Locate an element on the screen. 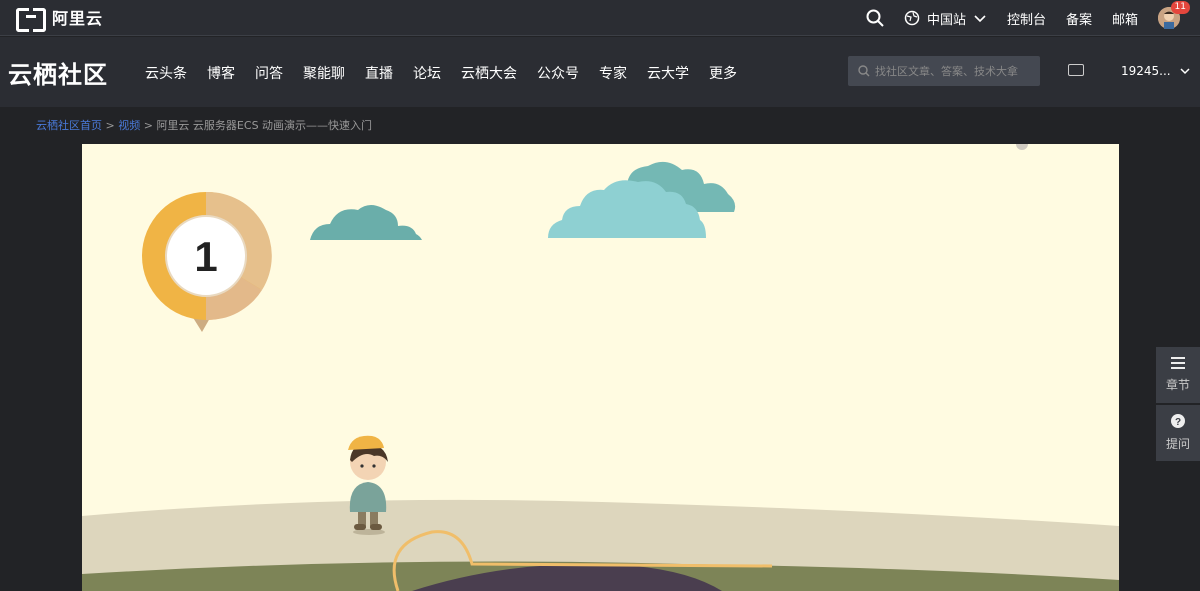  menu-item-qa: 问答 is located at coordinates (269, 73).